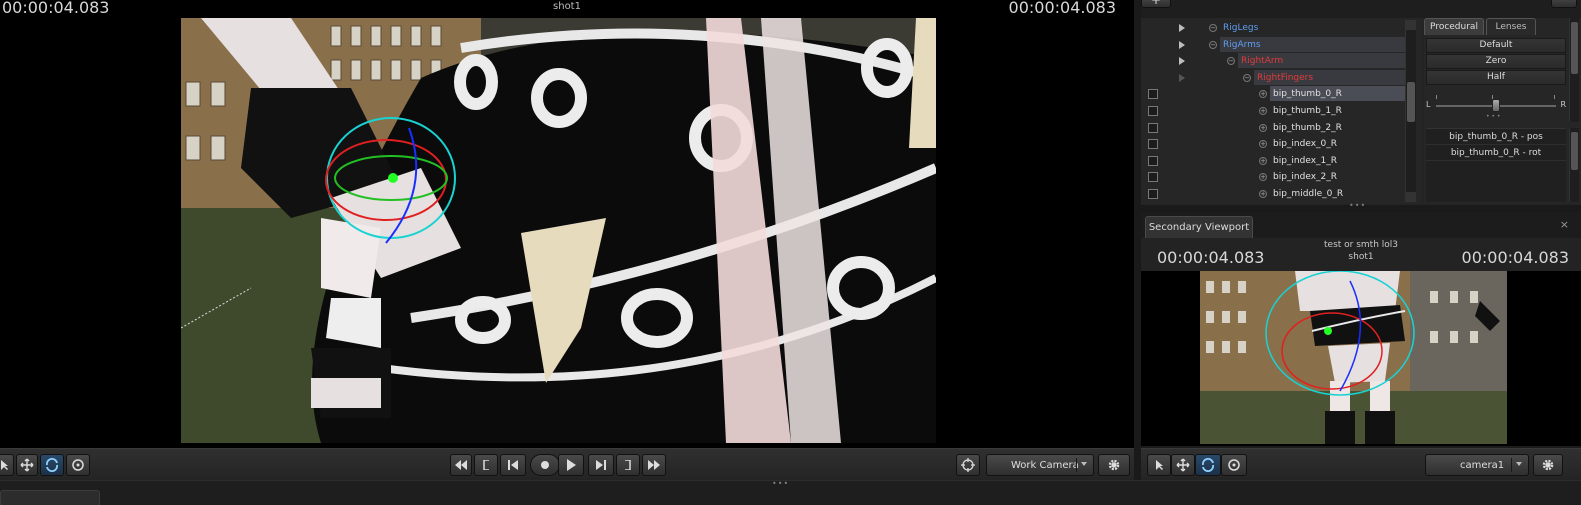 This screenshot has width=1581, height=505. I want to click on balance-slider: L • • • R, so click(1496, 104).